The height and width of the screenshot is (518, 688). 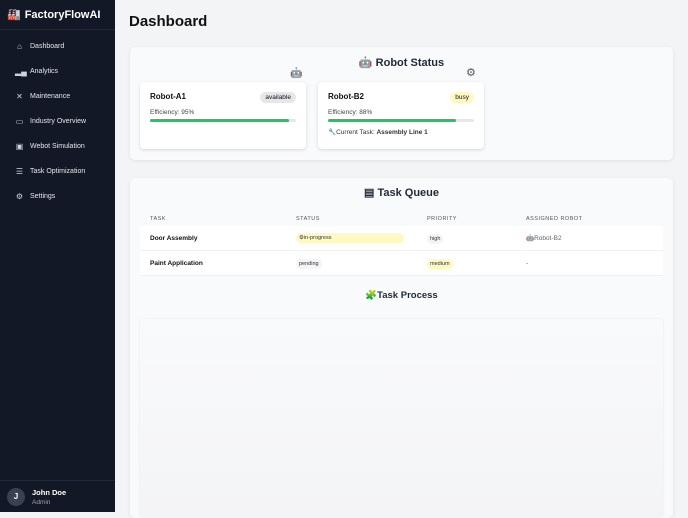 I want to click on task-name: Paint Application, so click(x=176, y=263).